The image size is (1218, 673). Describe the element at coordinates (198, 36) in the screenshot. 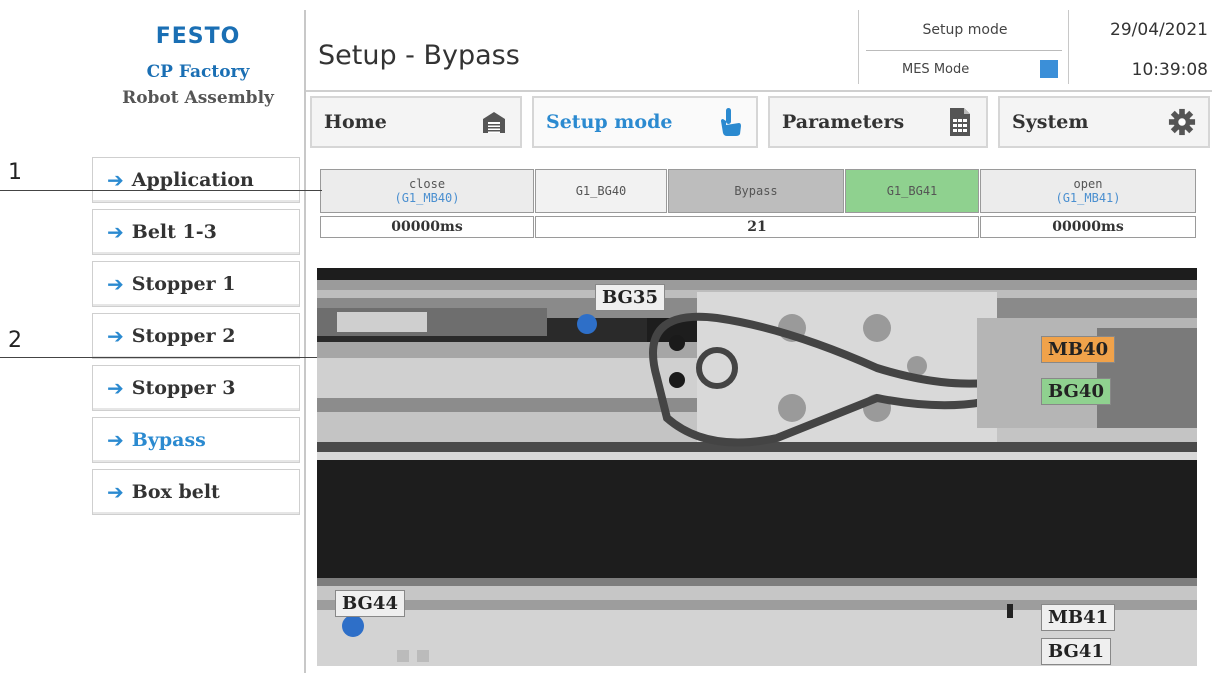

I see `festo-logo: FESTO` at that location.